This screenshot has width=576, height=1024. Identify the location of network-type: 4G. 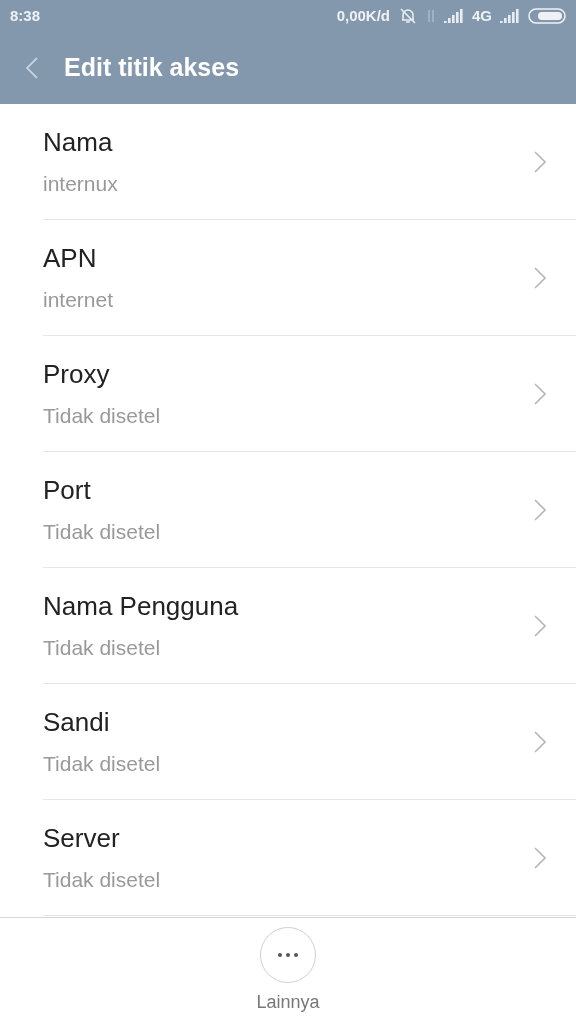
(482, 15).